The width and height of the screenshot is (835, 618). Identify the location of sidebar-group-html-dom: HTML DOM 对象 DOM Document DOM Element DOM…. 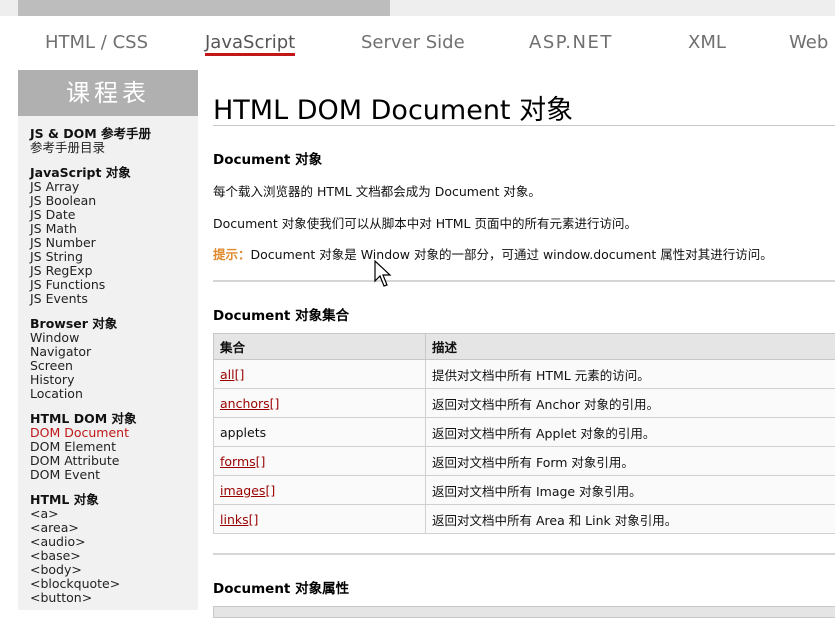
(108, 446).